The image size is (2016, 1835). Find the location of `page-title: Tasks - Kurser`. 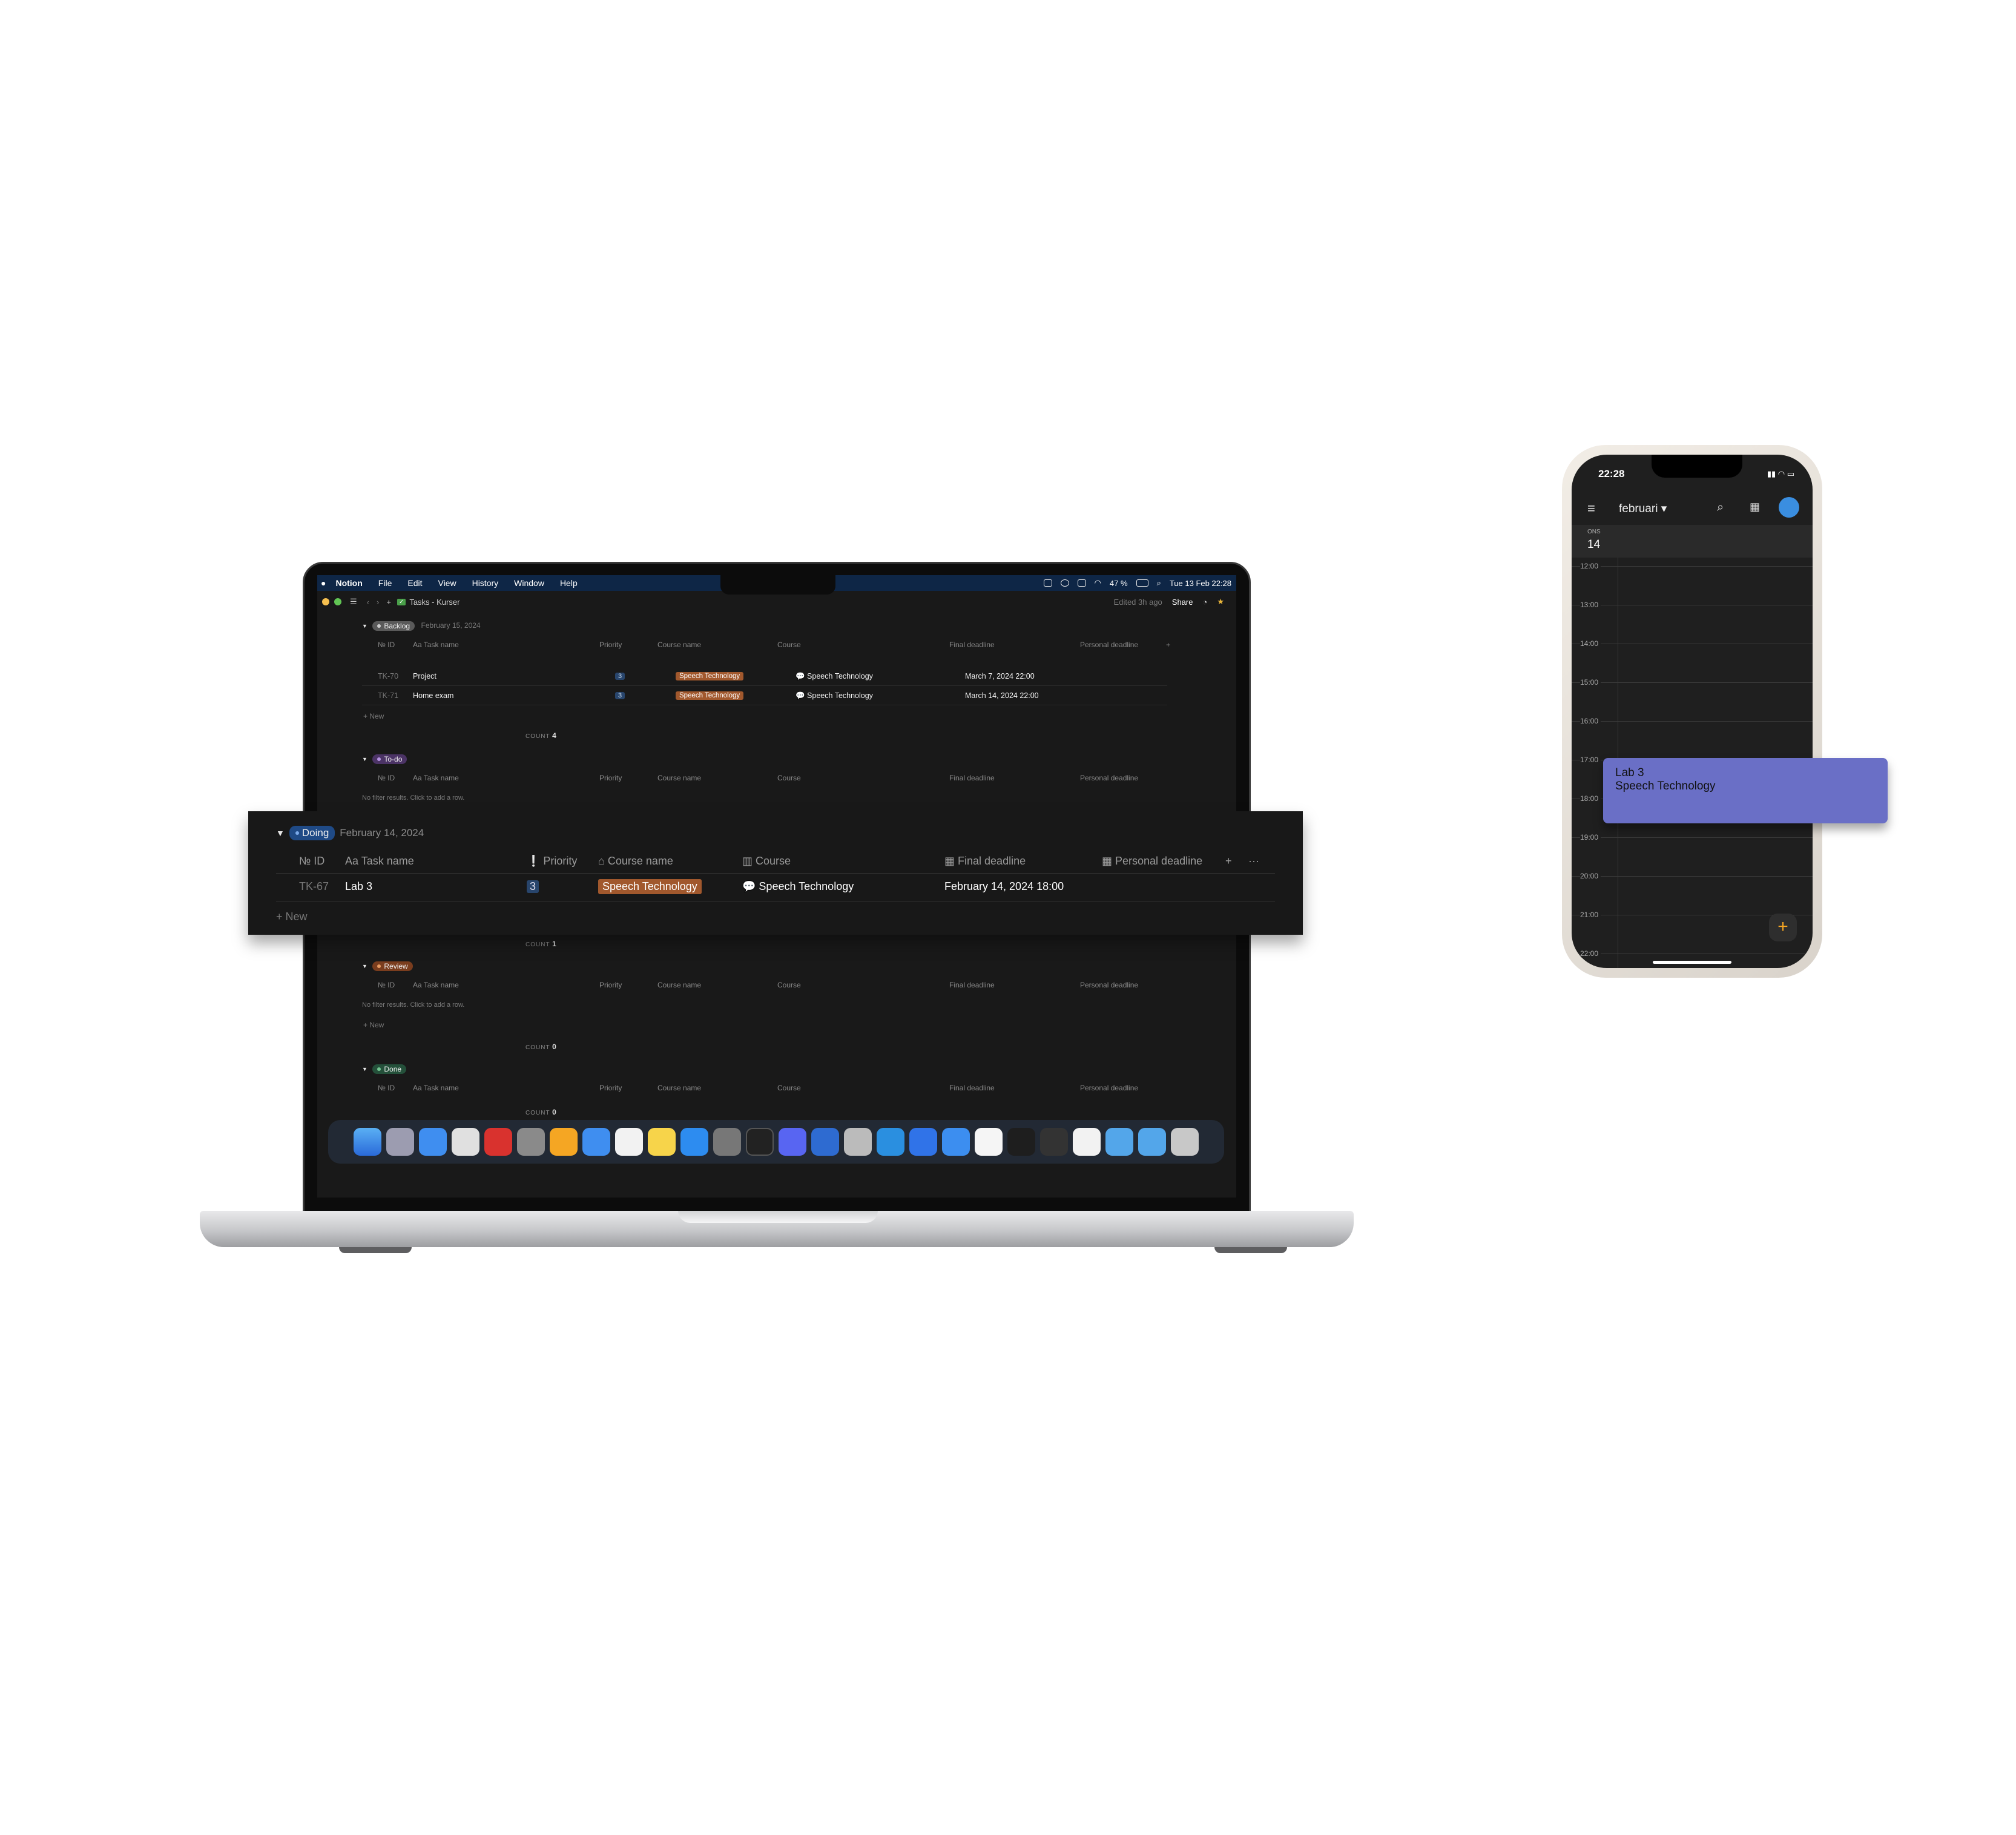

page-title: Tasks - Kurser is located at coordinates (434, 602).